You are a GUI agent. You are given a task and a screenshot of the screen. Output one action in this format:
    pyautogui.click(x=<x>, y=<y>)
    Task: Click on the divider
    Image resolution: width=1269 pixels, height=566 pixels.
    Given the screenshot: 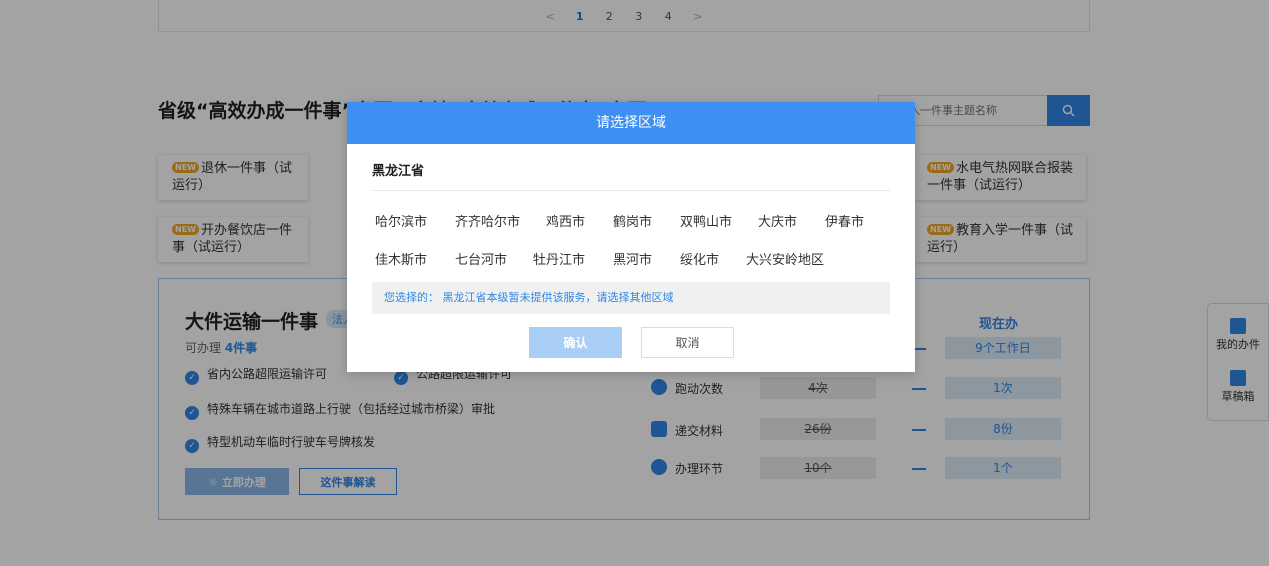 What is the action you would take?
    pyautogui.click(x=631, y=190)
    